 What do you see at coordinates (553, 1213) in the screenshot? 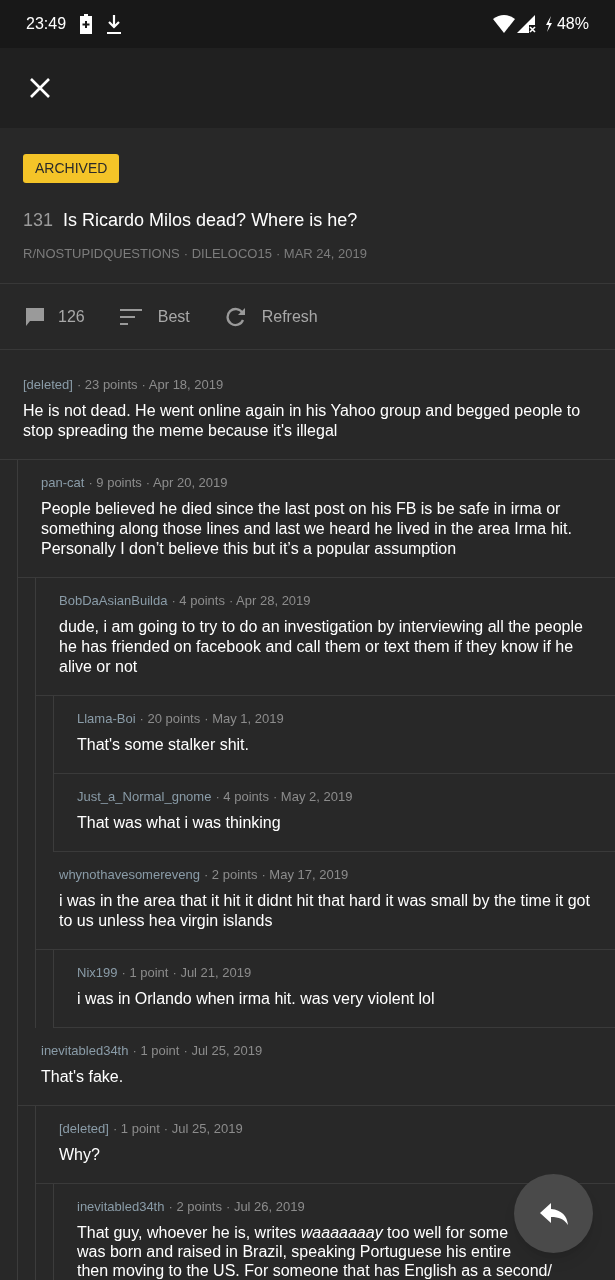
I see `reply-icon` at bounding box center [553, 1213].